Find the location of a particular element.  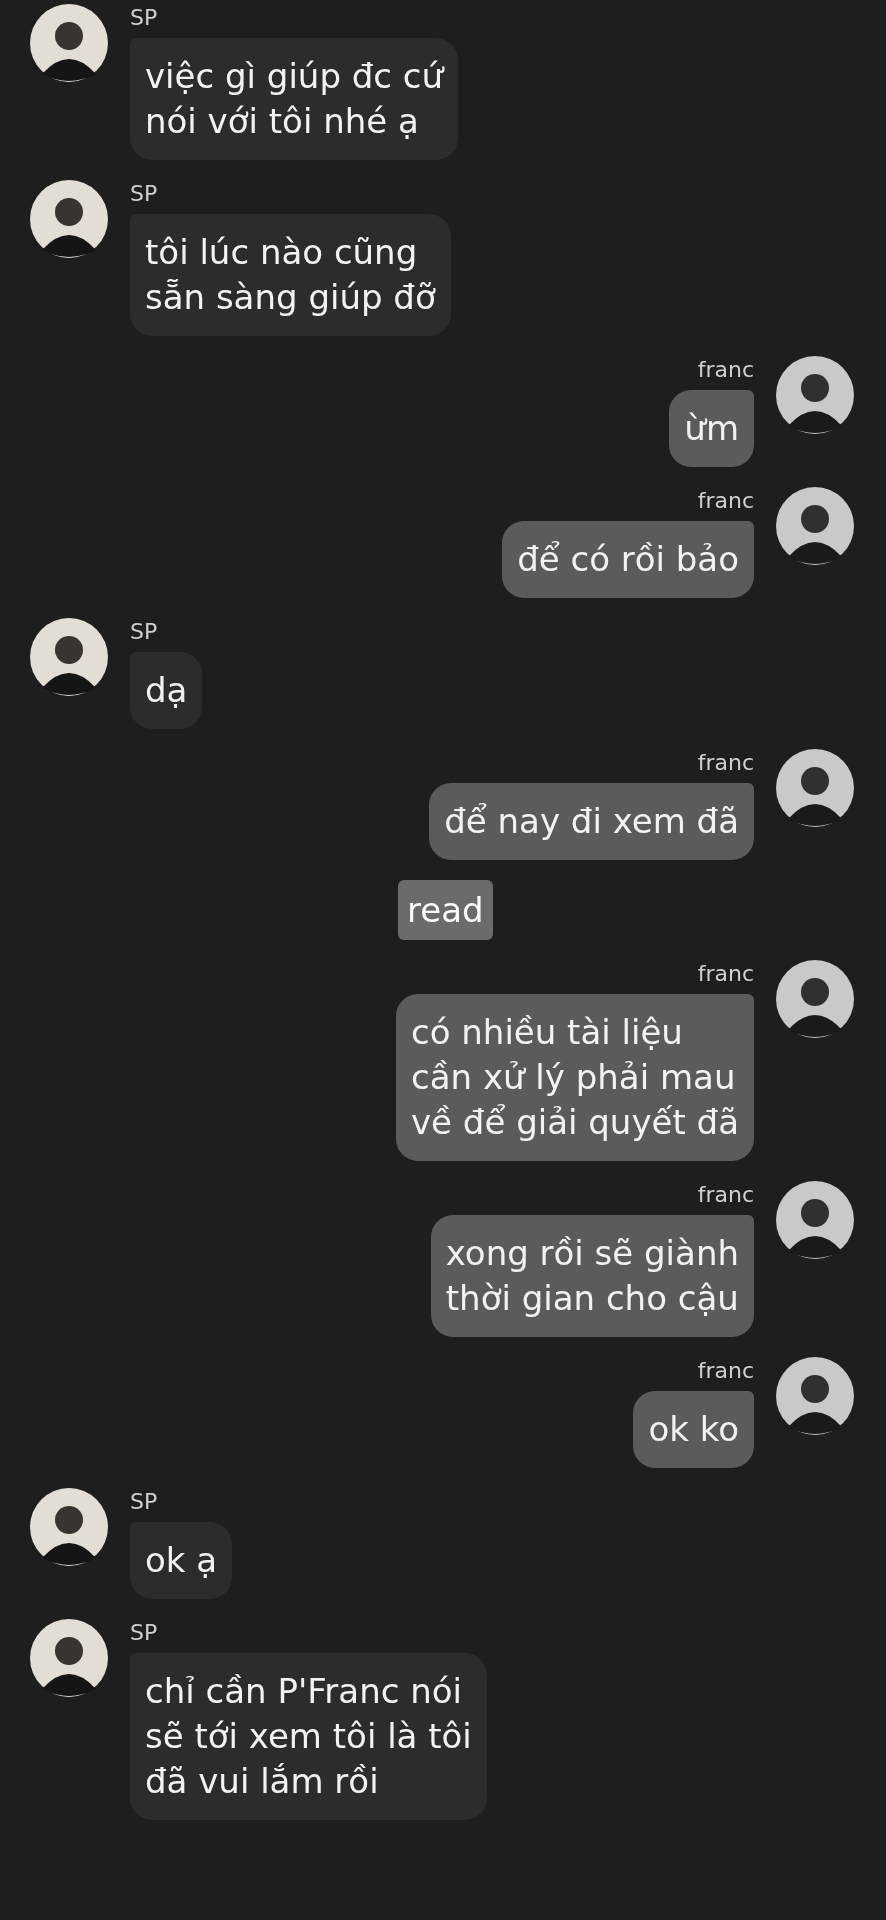

message-bubble: ừm is located at coordinates (711, 428).